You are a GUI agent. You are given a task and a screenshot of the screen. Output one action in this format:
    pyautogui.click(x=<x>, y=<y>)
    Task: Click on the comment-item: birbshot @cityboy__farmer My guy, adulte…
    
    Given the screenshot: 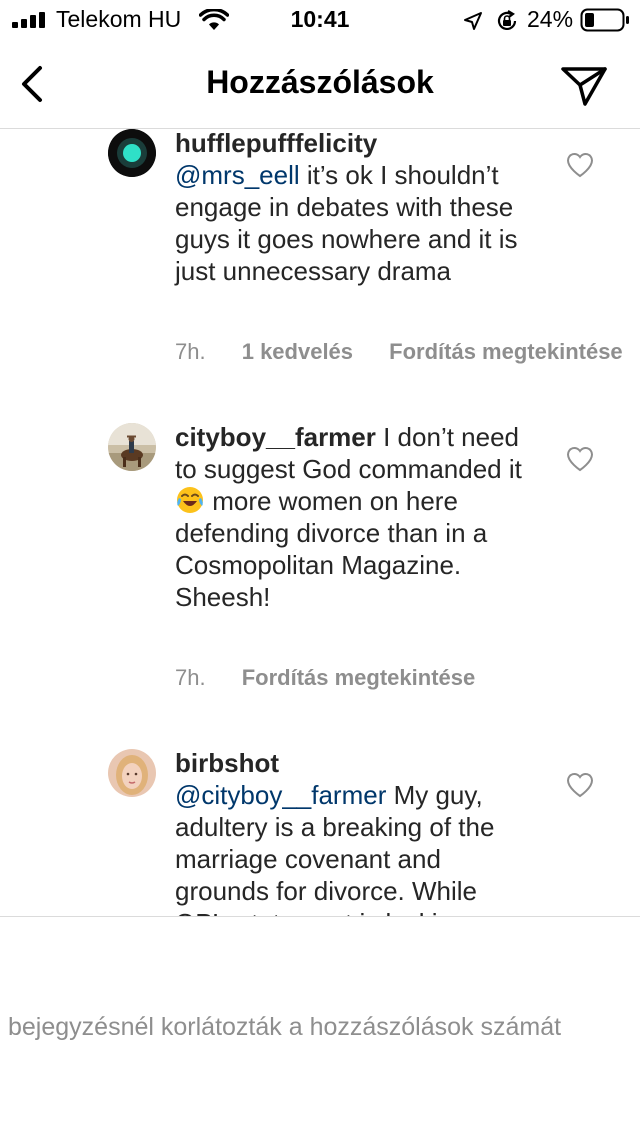 What is the action you would take?
    pyautogui.click(x=320, y=831)
    